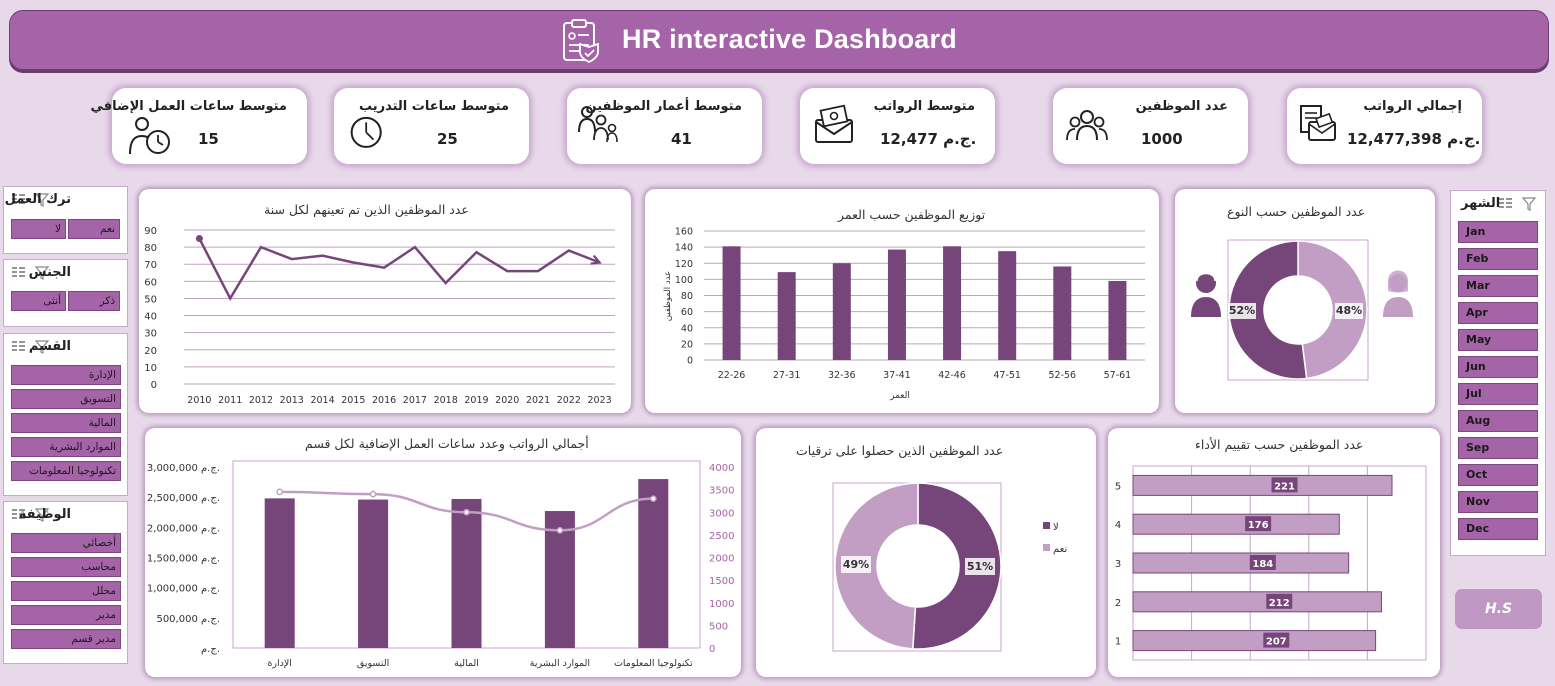 The width and height of the screenshot is (1555, 686). I want to click on slicer-title: القسم, so click(49, 346).